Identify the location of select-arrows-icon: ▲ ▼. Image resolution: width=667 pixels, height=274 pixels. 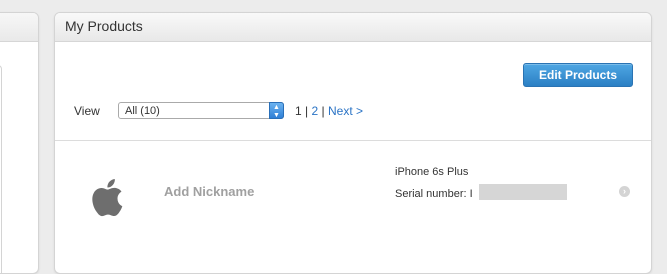
(276, 110).